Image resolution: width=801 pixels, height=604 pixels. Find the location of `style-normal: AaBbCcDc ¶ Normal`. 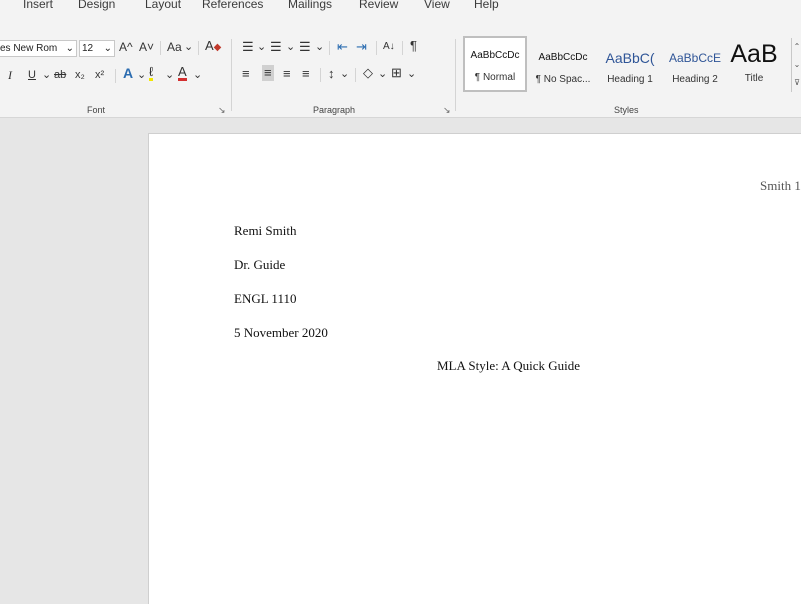

style-normal: AaBbCcDc ¶ Normal is located at coordinates (495, 64).